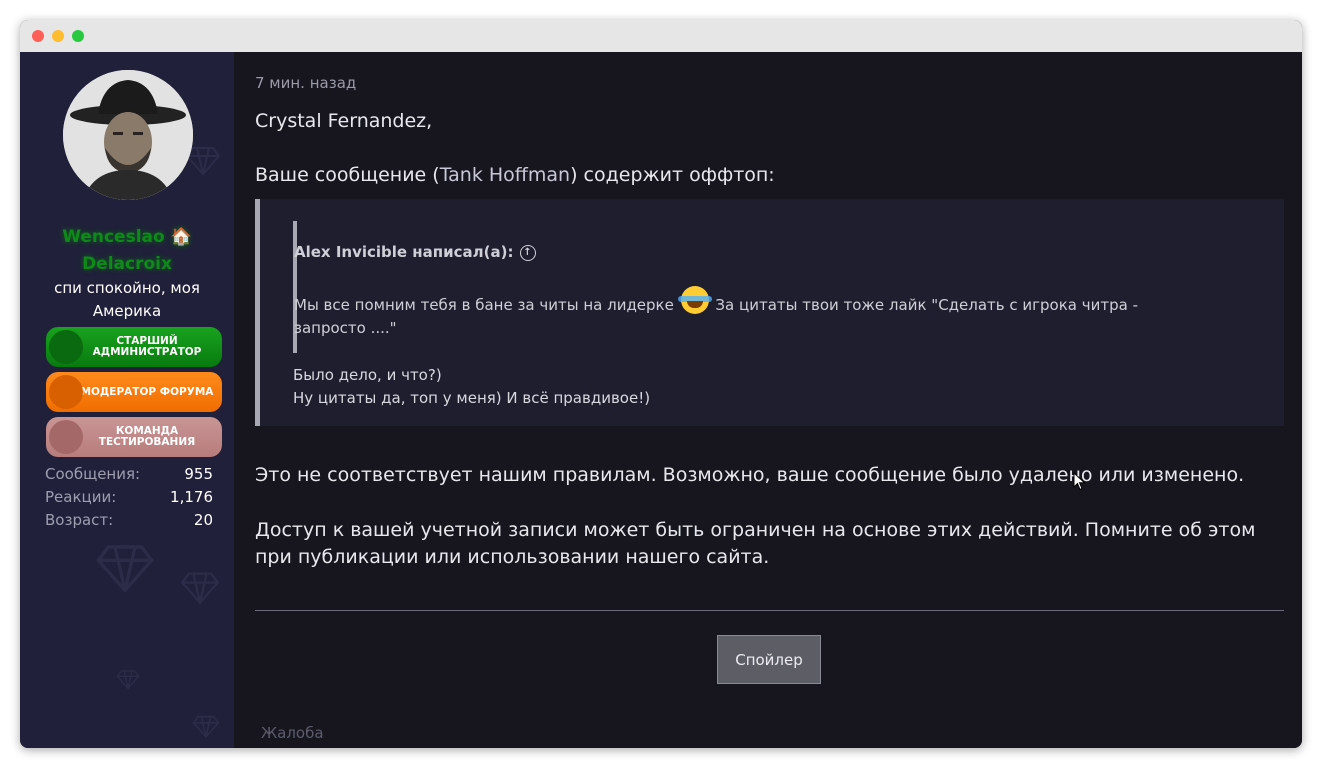  What do you see at coordinates (38, 36) in the screenshot?
I see `close-window-button` at bounding box center [38, 36].